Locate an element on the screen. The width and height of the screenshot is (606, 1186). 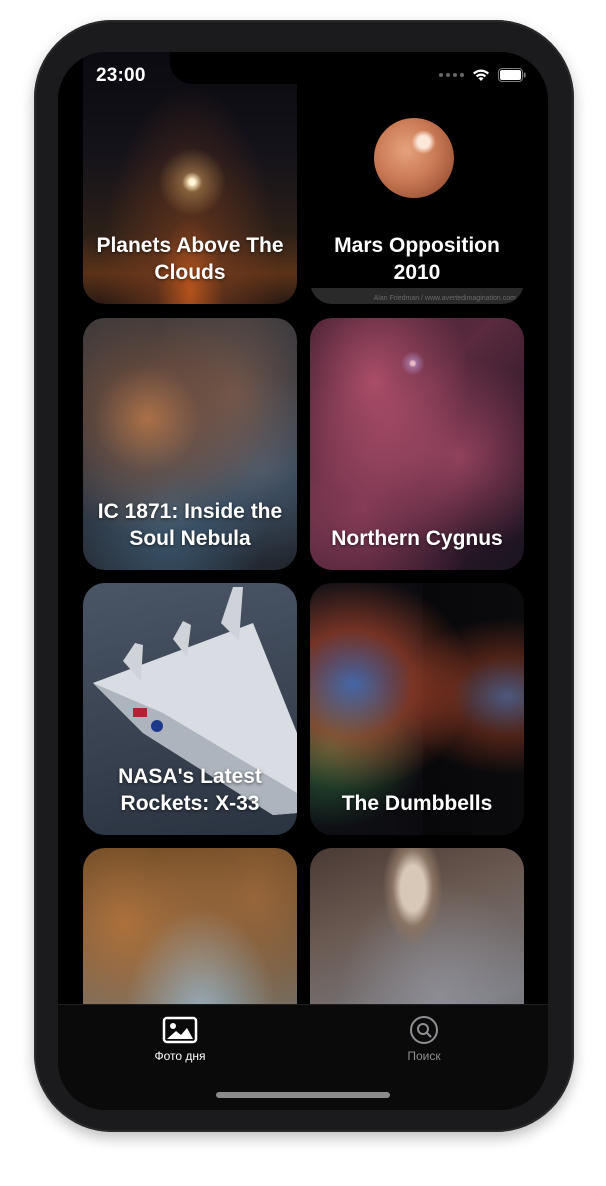
wifi-icon is located at coordinates (481, 75).